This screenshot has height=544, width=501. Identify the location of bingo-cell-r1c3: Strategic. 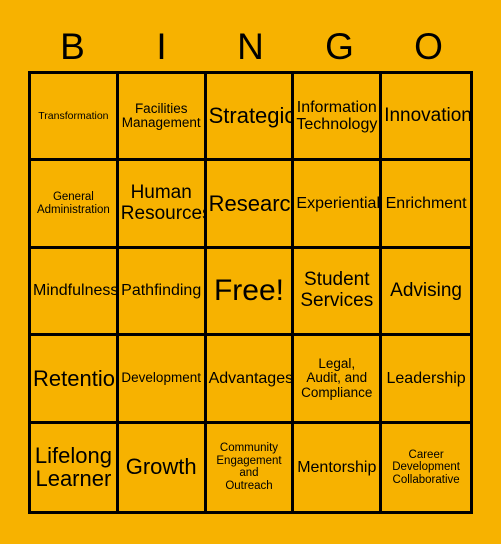
(250, 118).